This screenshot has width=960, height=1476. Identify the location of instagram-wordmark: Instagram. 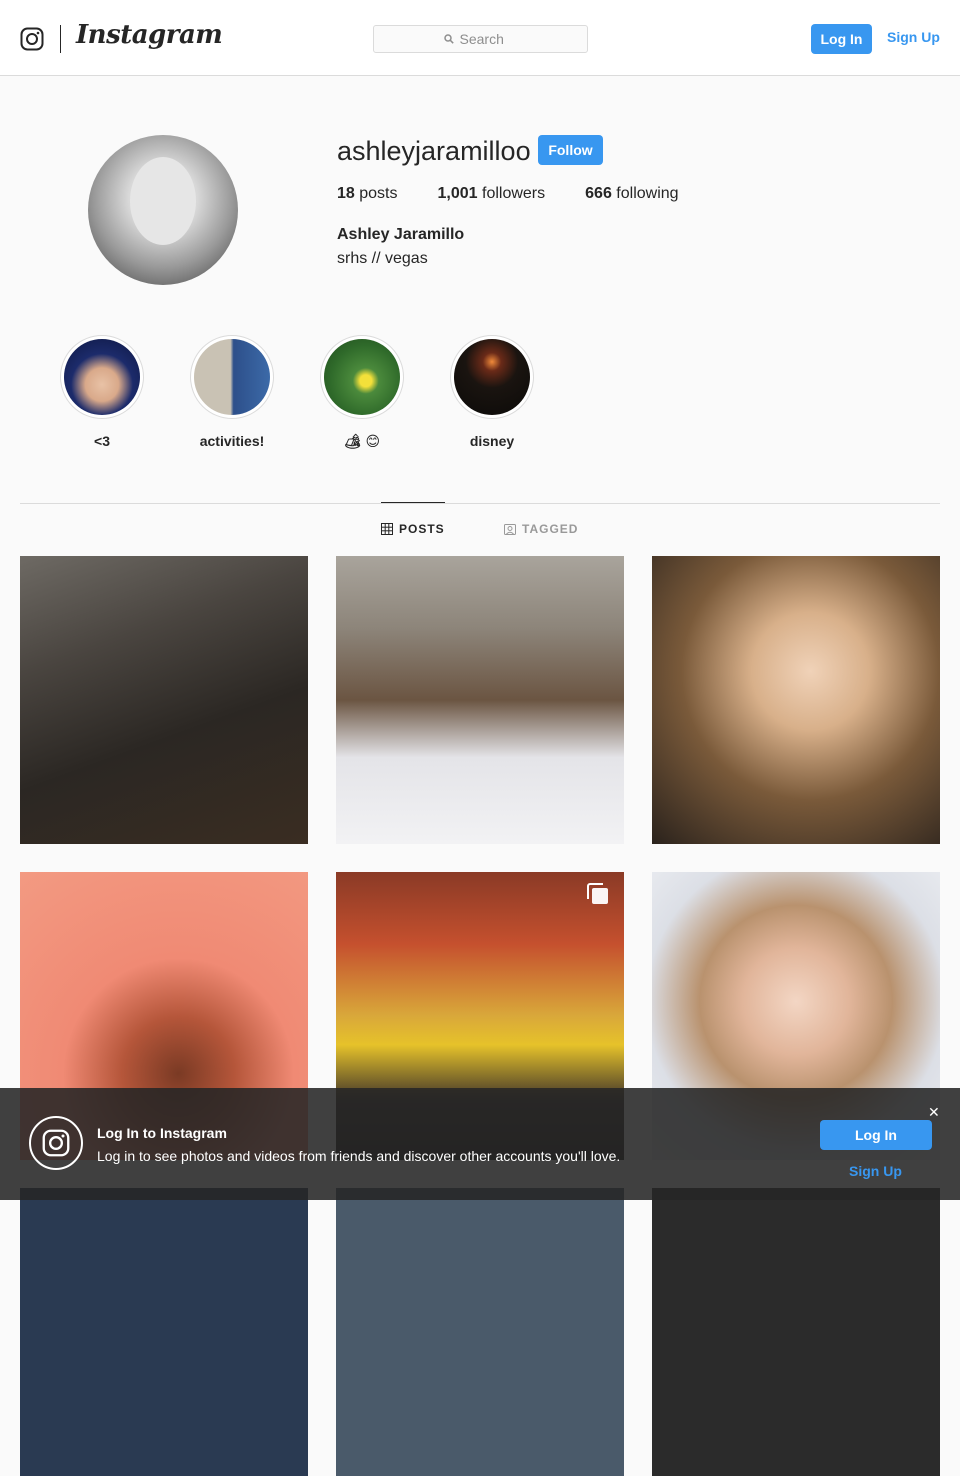
(149, 35).